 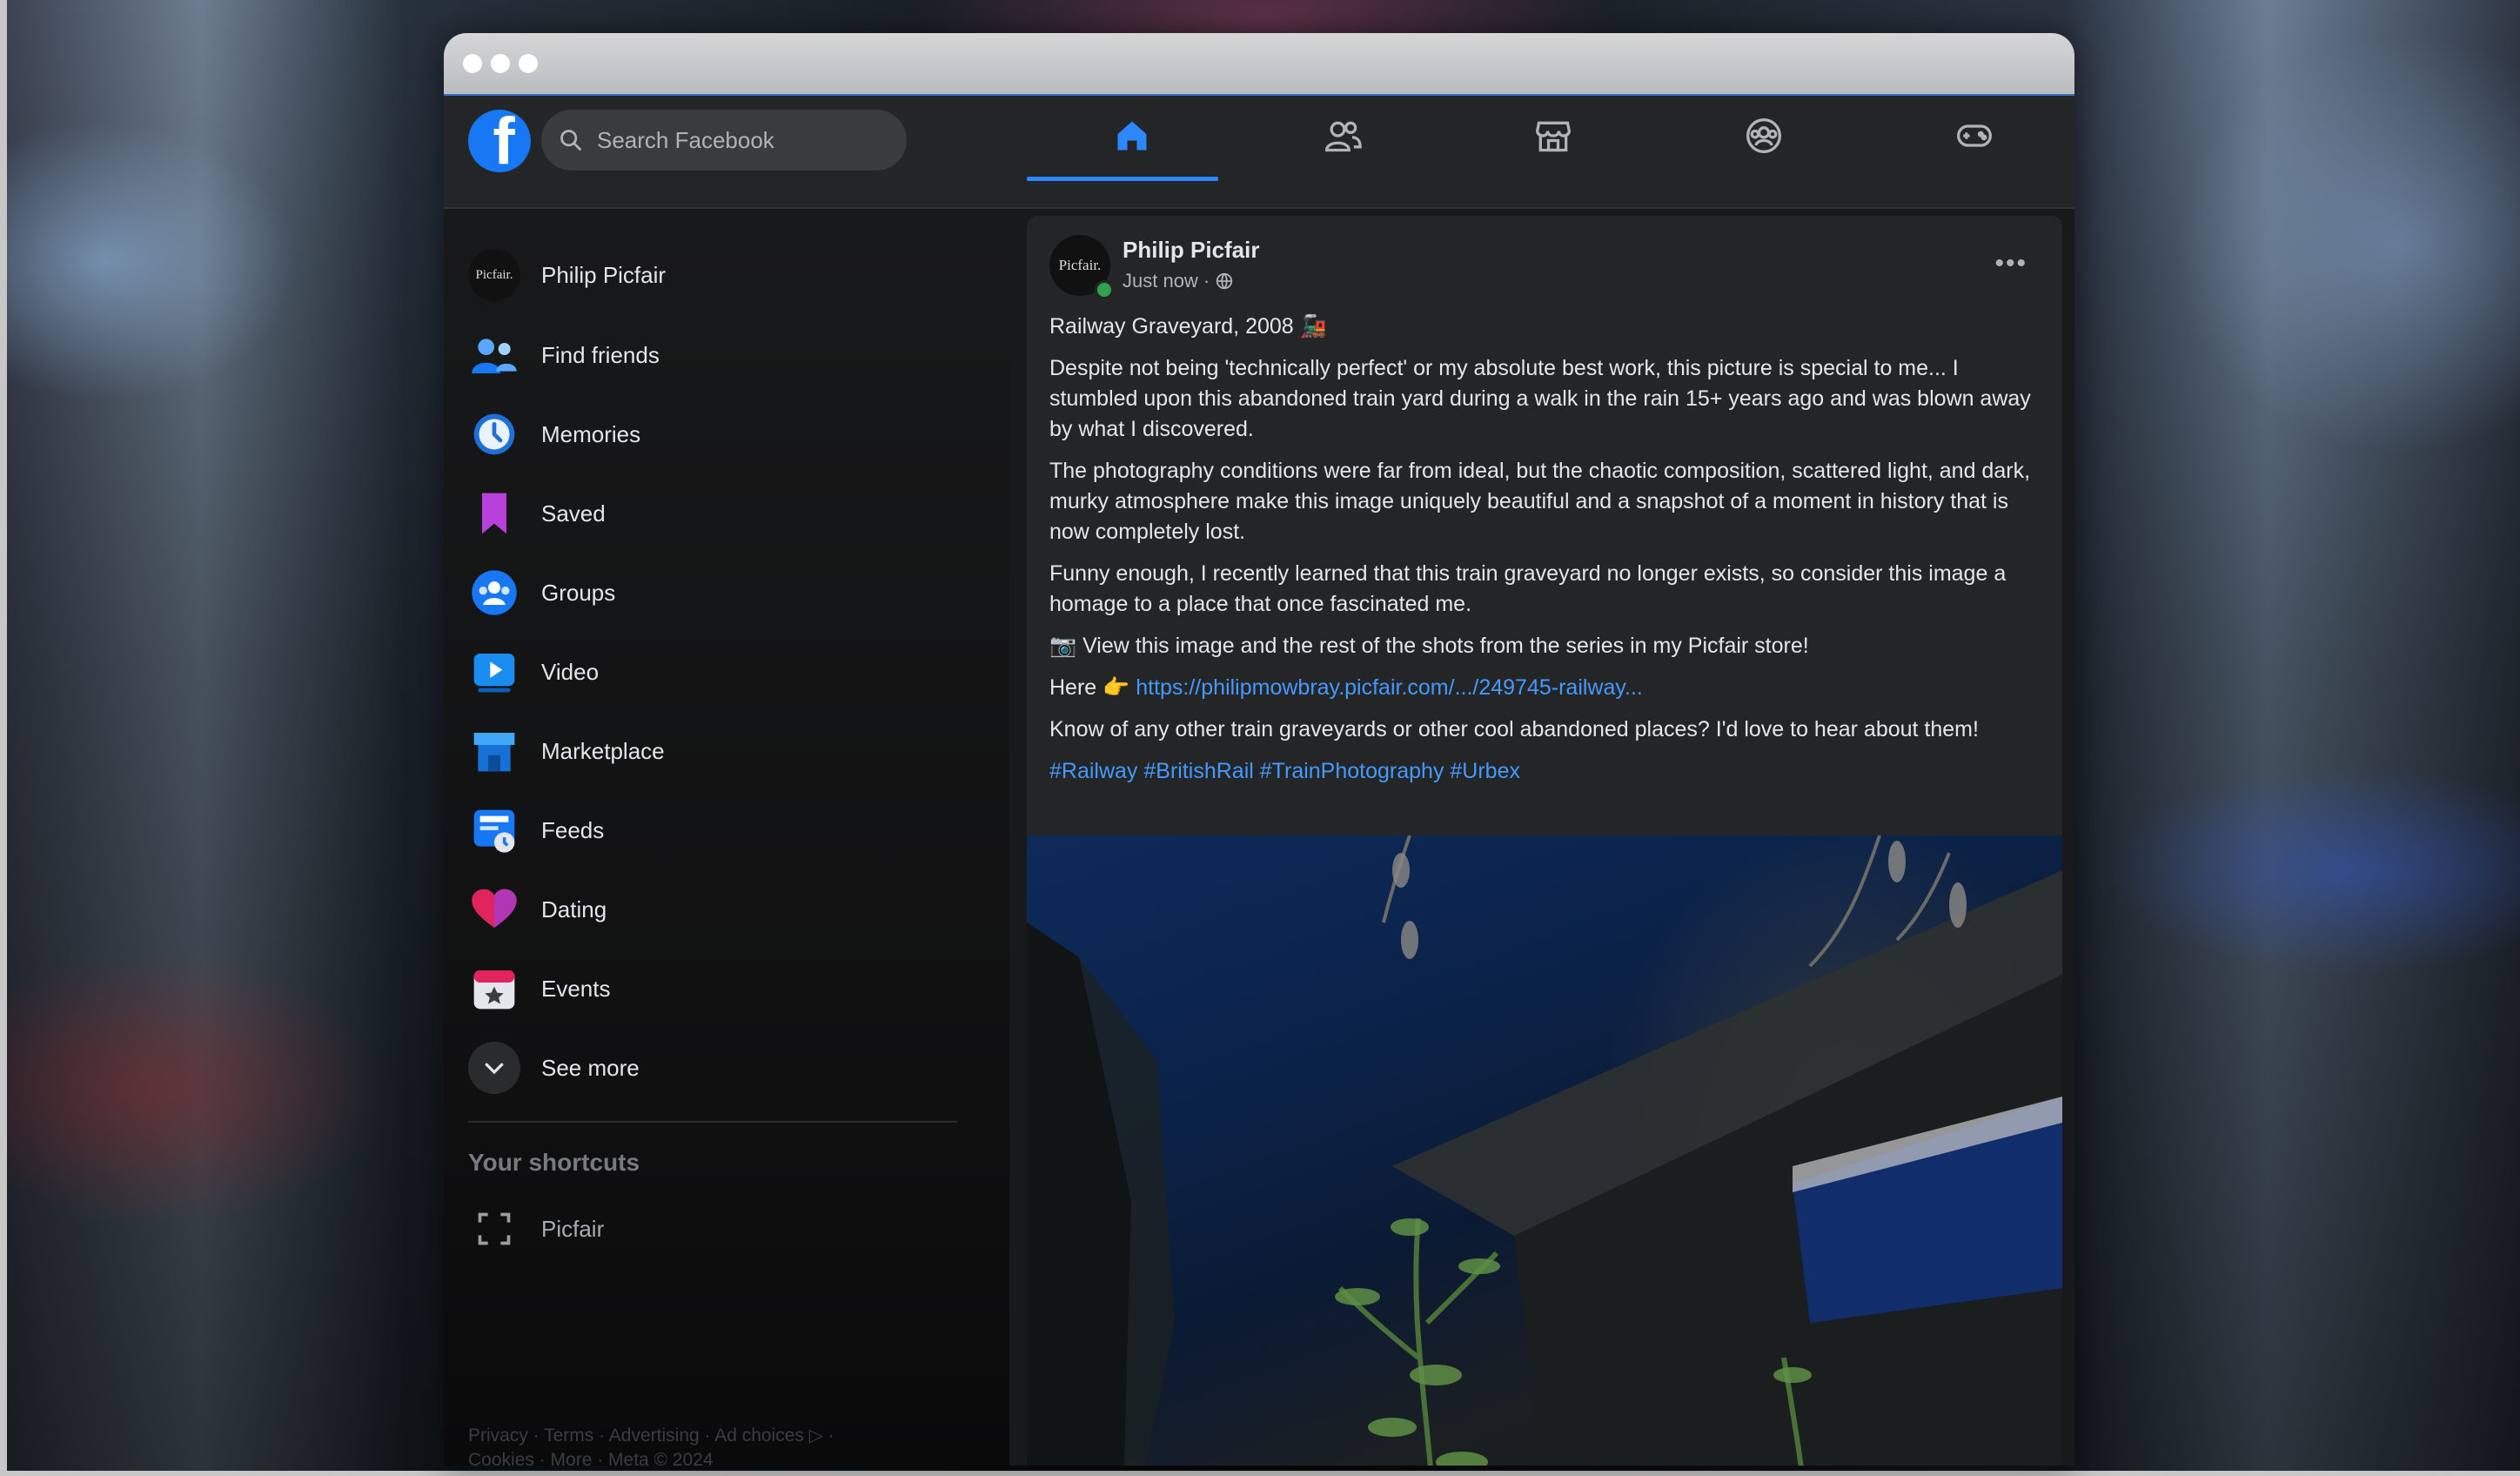 What do you see at coordinates (573, 513) in the screenshot?
I see `sidebar-item-label: Saved` at bounding box center [573, 513].